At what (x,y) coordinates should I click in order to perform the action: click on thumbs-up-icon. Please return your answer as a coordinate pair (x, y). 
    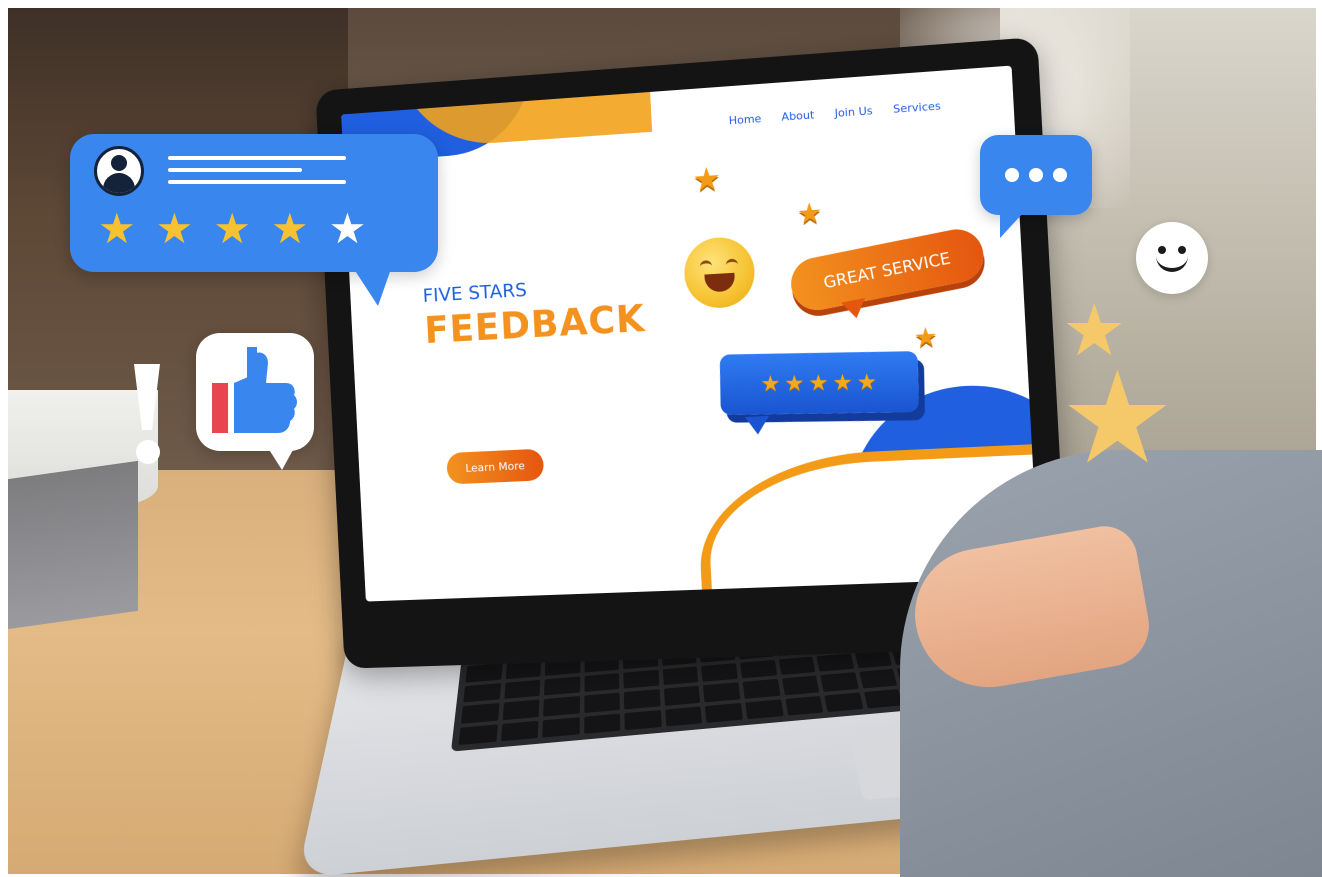
    Looking at the image, I should click on (254, 390).